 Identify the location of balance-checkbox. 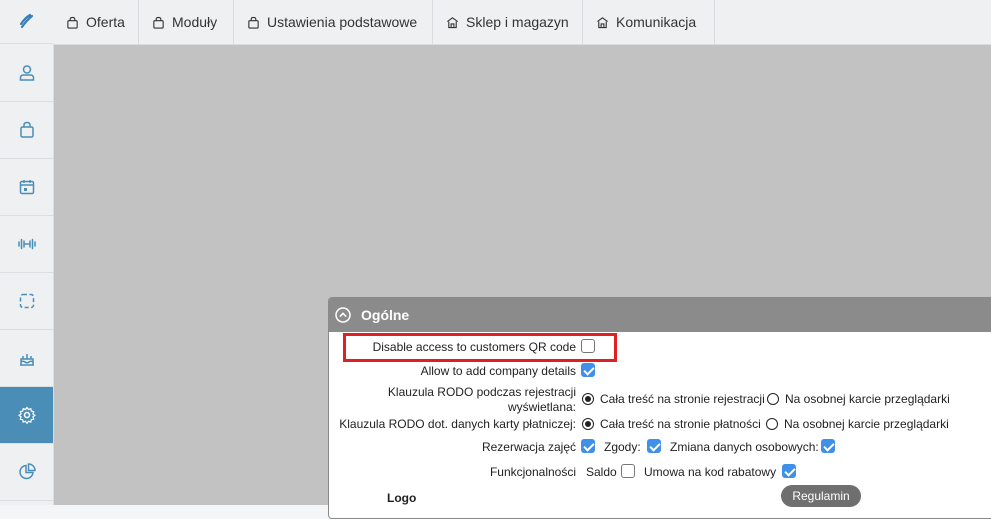
(628, 471).